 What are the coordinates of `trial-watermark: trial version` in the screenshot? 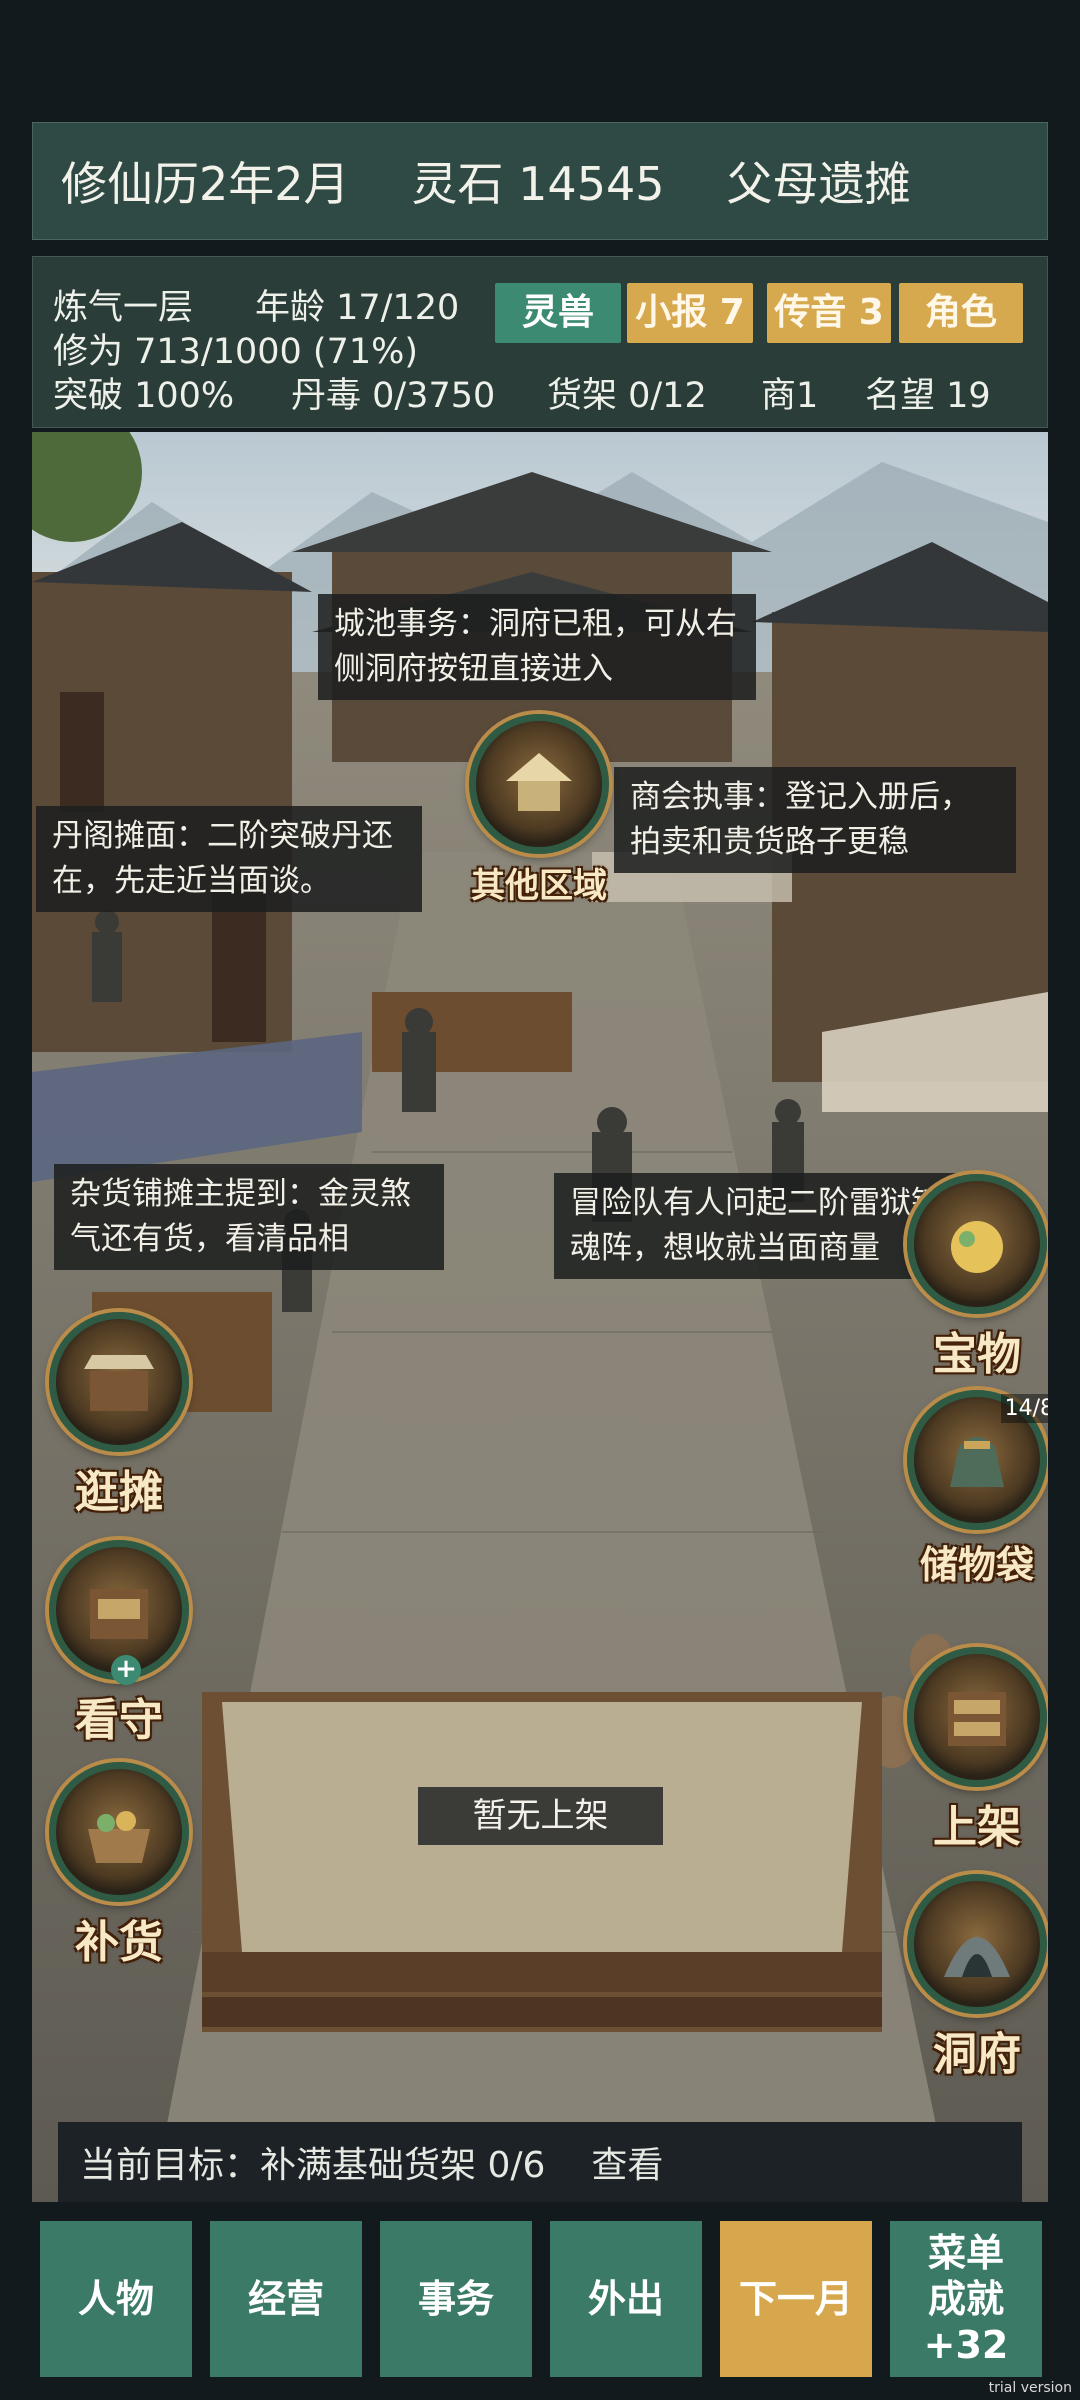 It's located at (1030, 2388).